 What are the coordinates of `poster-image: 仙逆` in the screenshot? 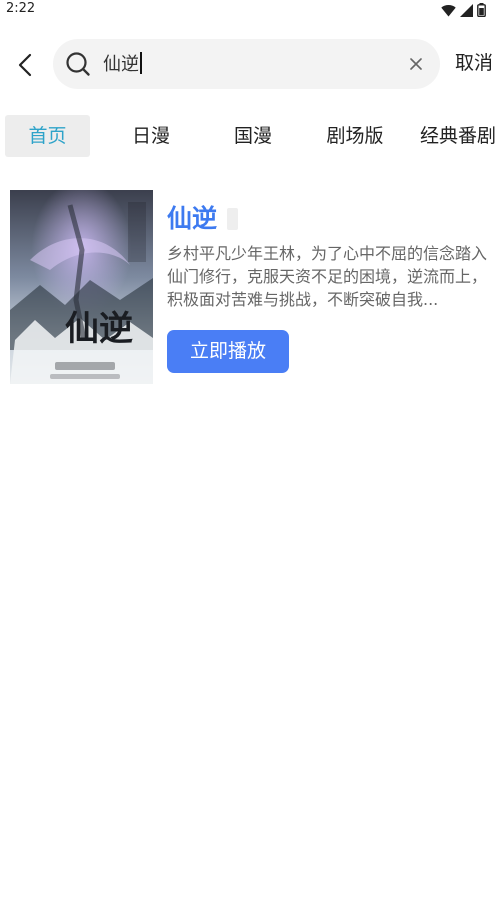 It's located at (81, 287).